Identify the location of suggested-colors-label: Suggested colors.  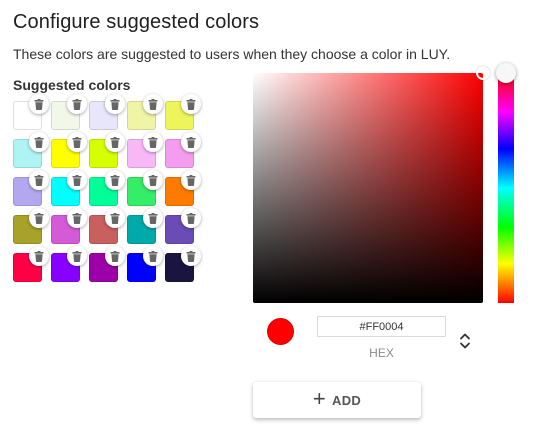
(72, 85).